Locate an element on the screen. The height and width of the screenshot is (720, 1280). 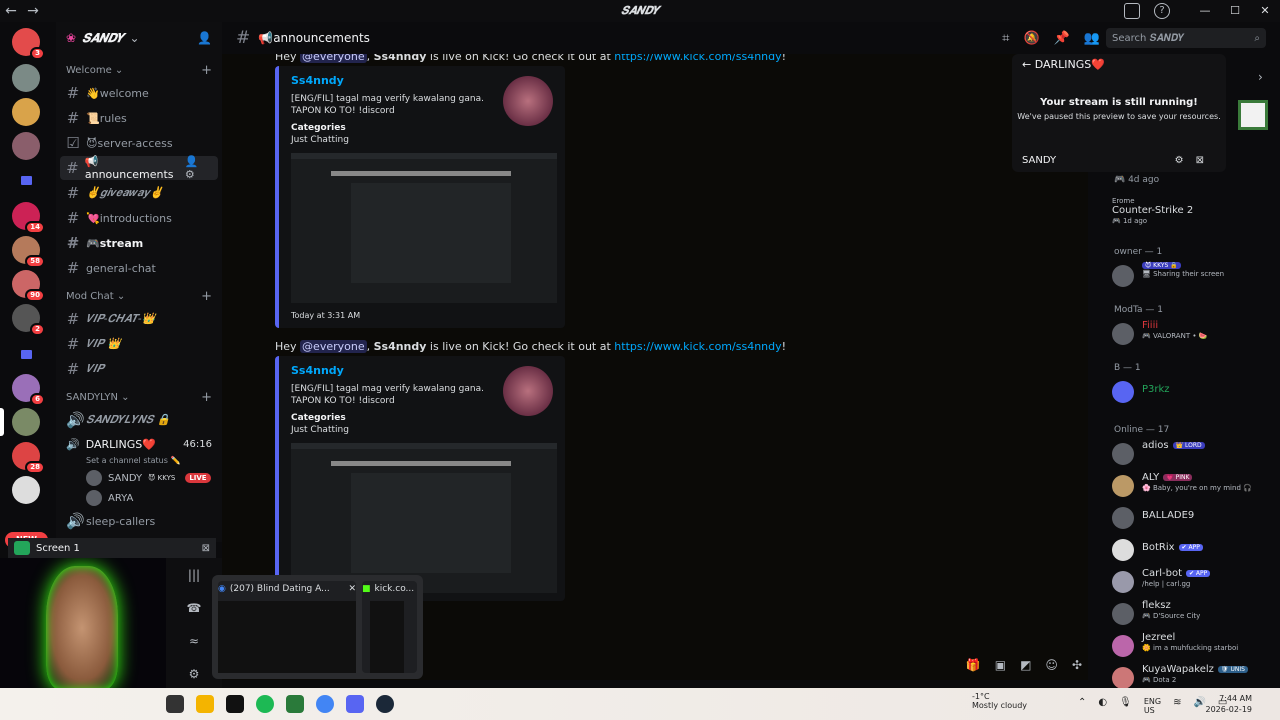
member-erome: Erome Counter-Strike 2 🎮 1d ago is located at coordinates (1192, 213).